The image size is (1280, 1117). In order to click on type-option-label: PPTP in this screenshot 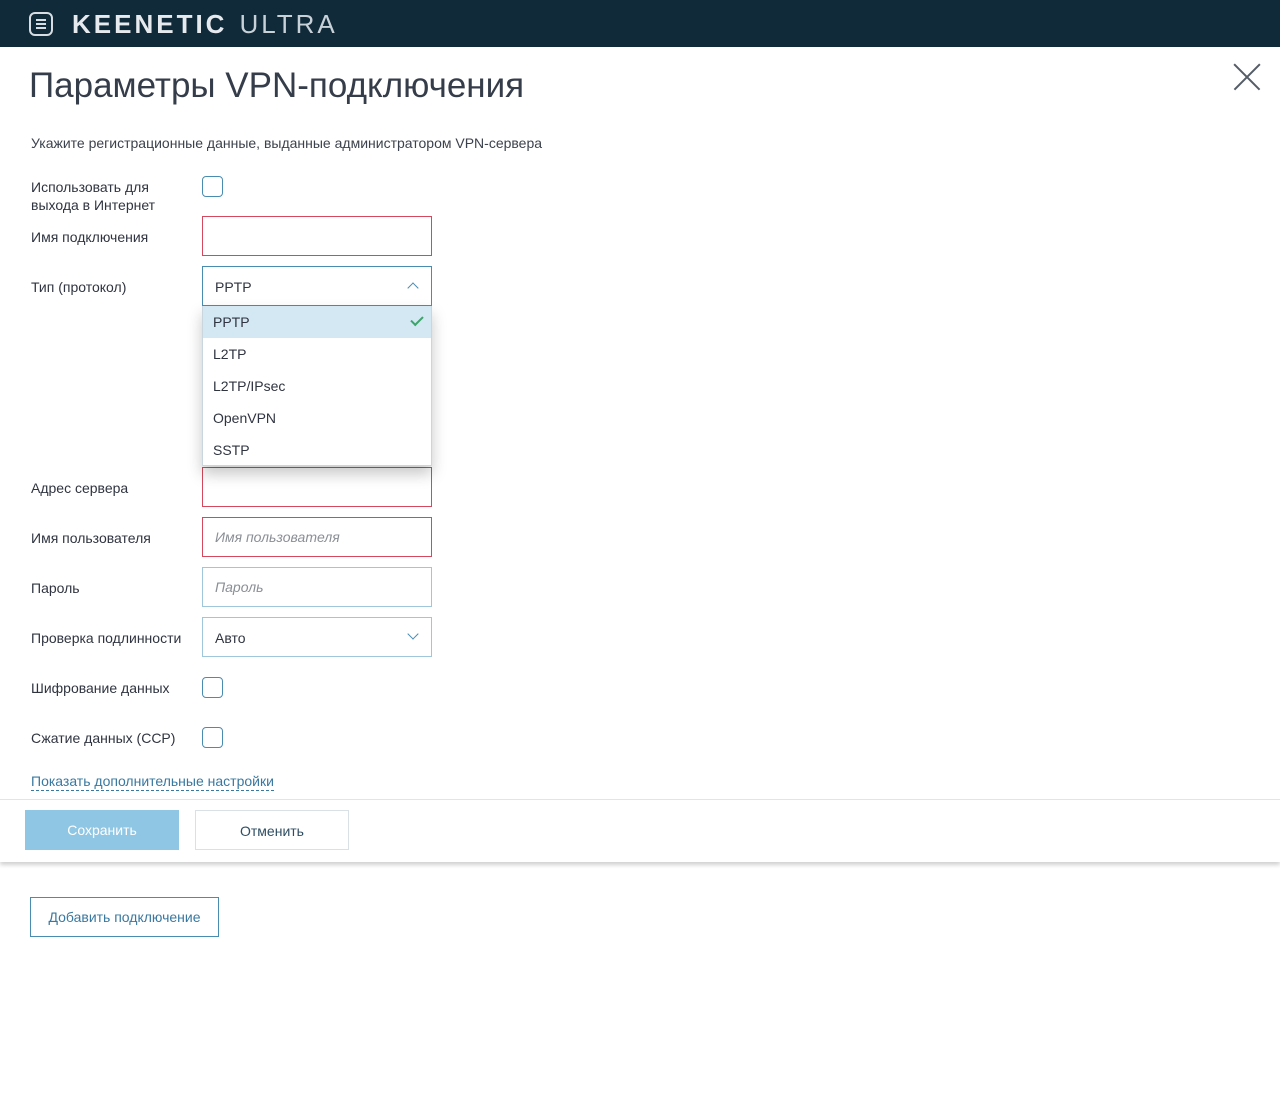, I will do `click(231, 322)`.